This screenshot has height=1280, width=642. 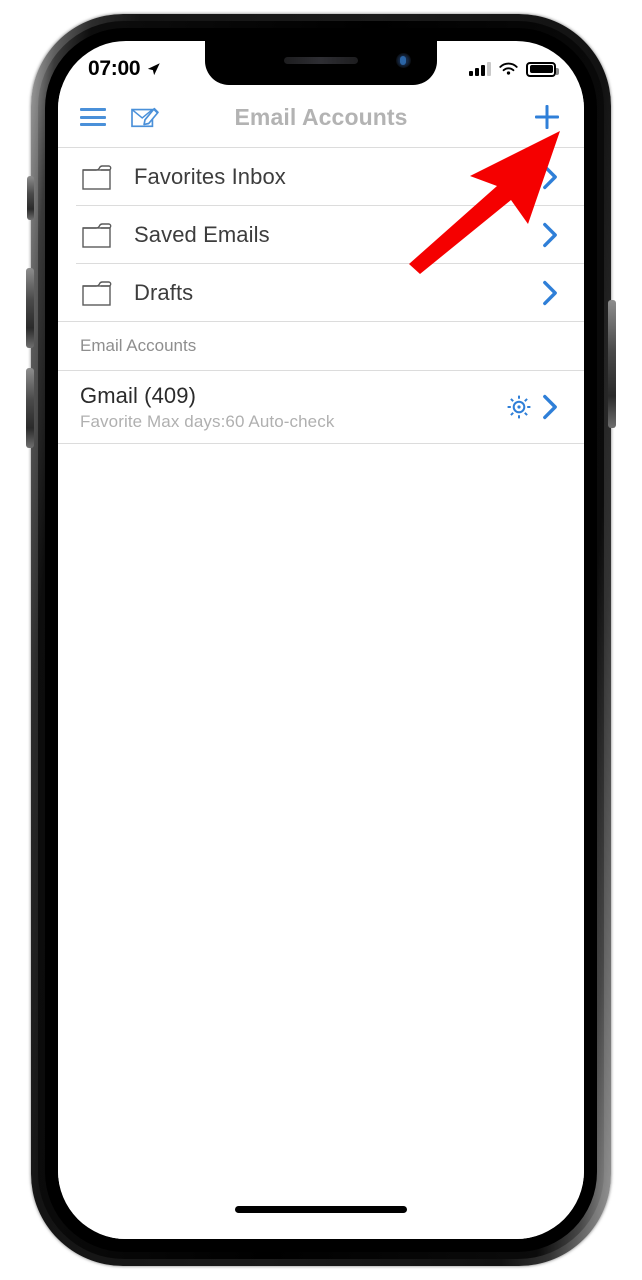 What do you see at coordinates (519, 407) in the screenshot?
I see `gear-icon` at bounding box center [519, 407].